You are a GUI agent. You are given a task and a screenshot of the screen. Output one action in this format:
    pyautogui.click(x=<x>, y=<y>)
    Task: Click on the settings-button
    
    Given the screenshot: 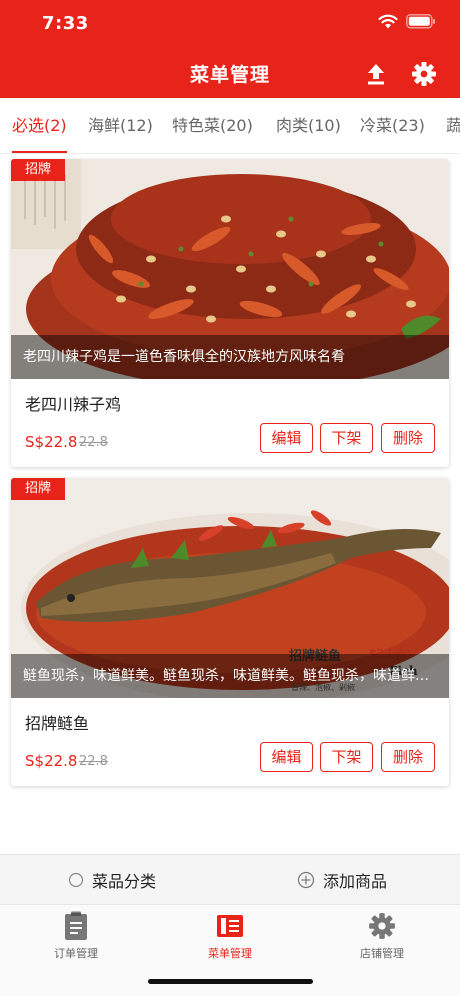 What is the action you would take?
    pyautogui.click(x=424, y=74)
    